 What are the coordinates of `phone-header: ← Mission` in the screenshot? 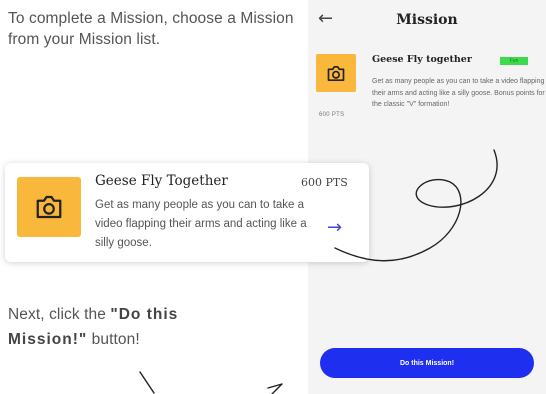 It's located at (427, 21).